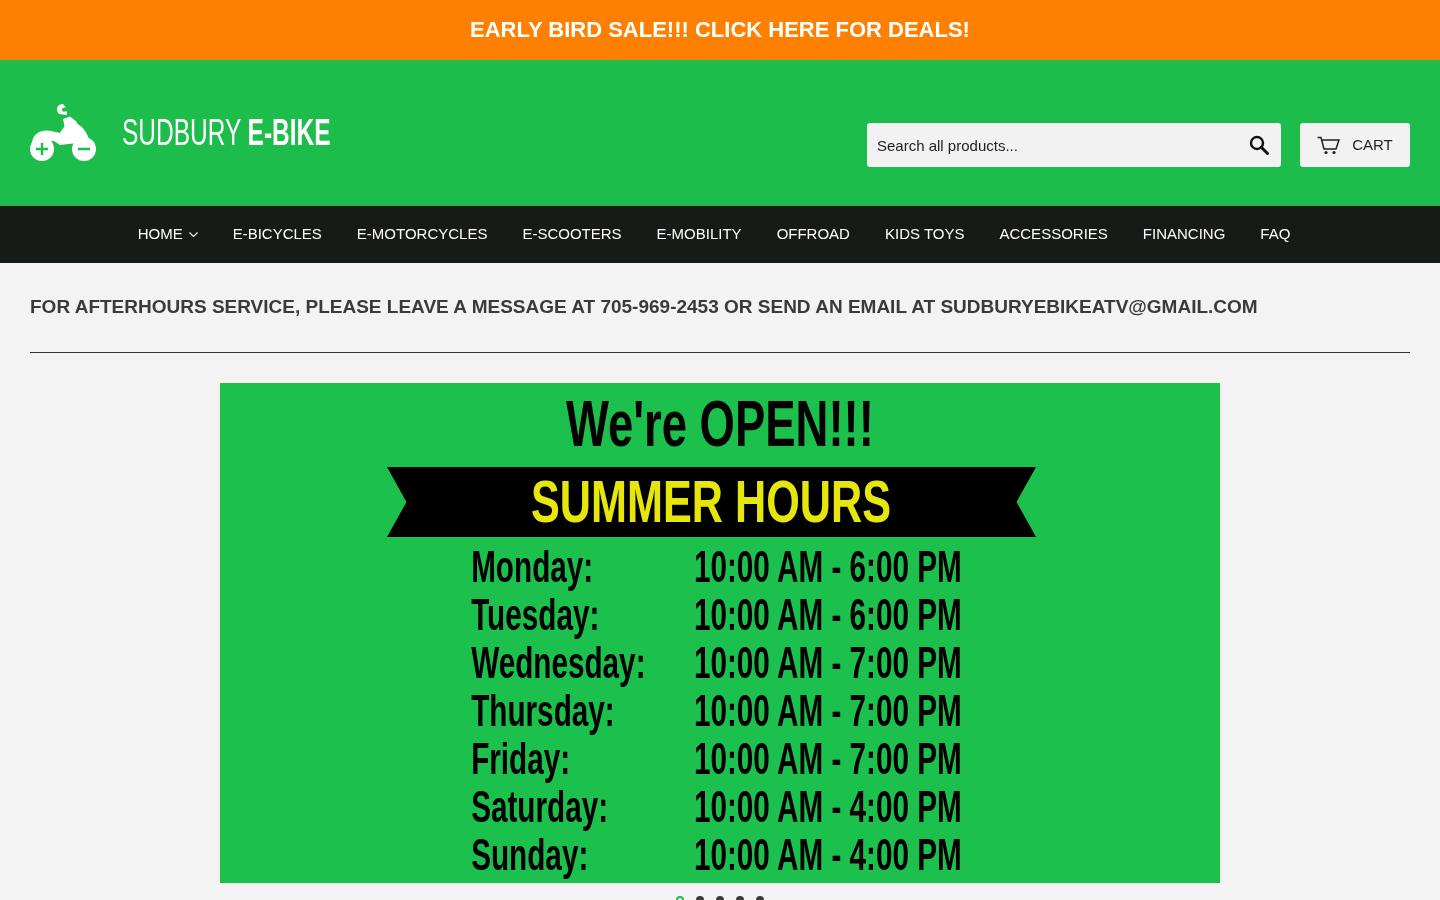 This screenshot has width=1440, height=900. What do you see at coordinates (720, 424) in the screenshot?
I see `headline-text: We're OPEN!!!` at bounding box center [720, 424].